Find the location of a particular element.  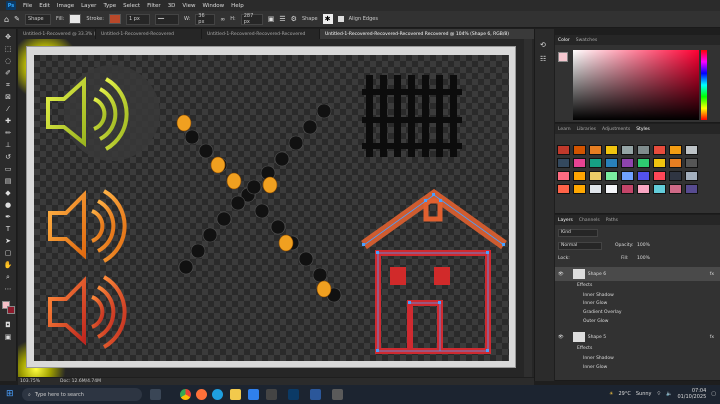

crop-tool-icon: ⌗ is located at coordinates (8, 85).